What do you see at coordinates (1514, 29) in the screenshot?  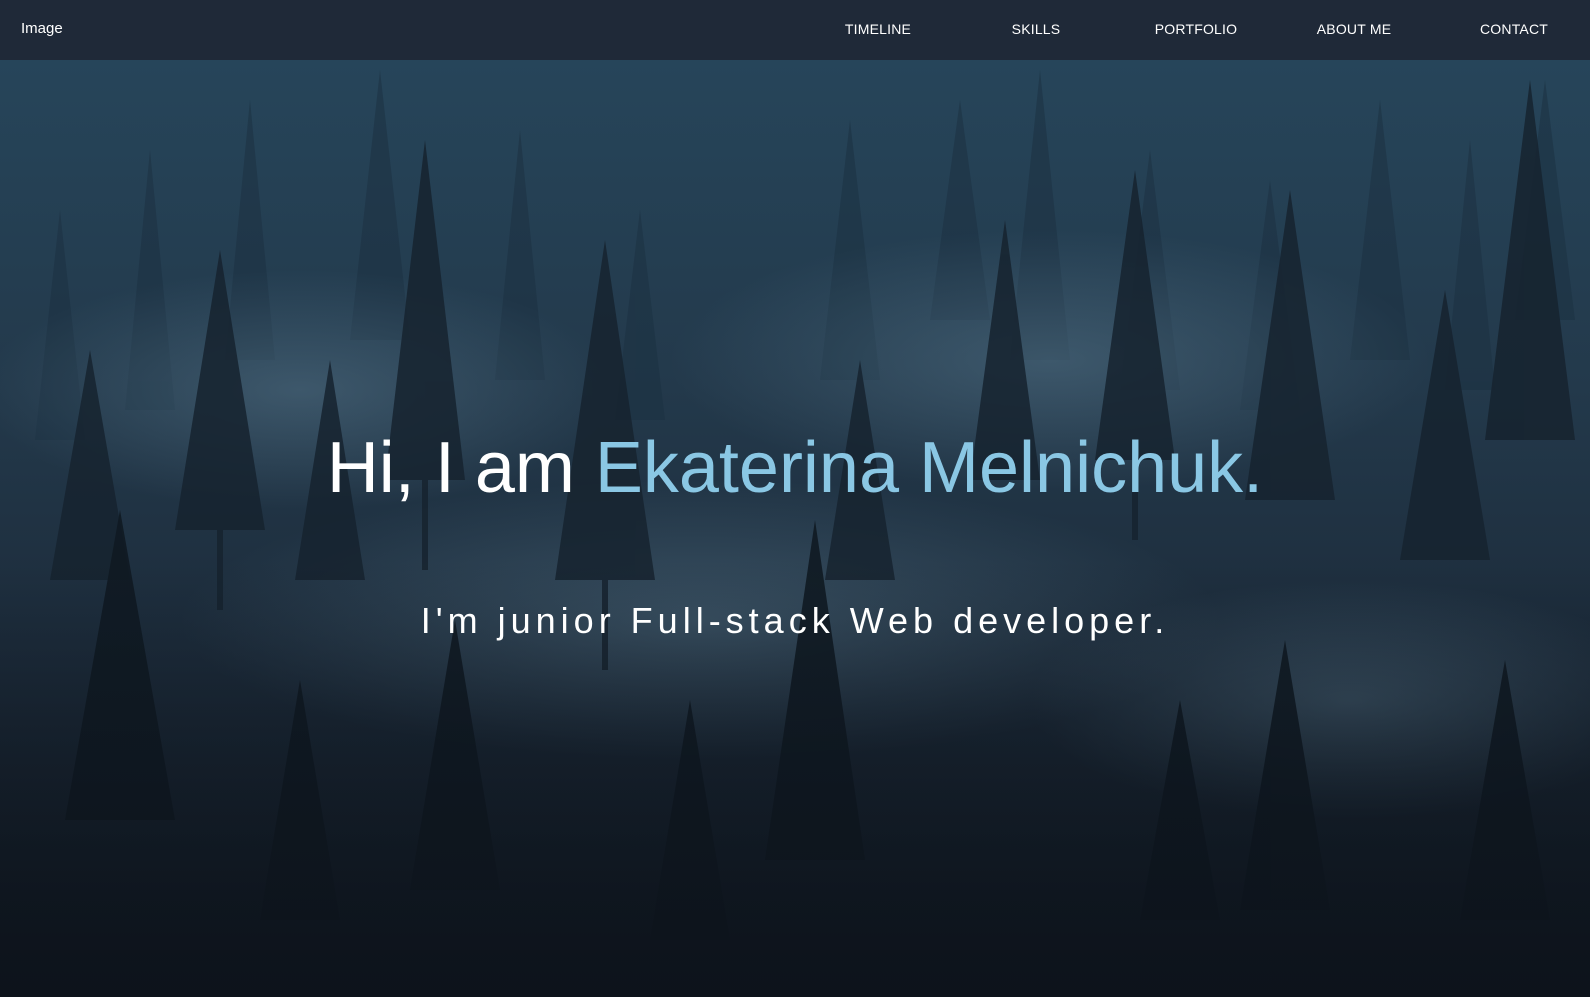 I see `nav-link-contact: CONTACT` at bounding box center [1514, 29].